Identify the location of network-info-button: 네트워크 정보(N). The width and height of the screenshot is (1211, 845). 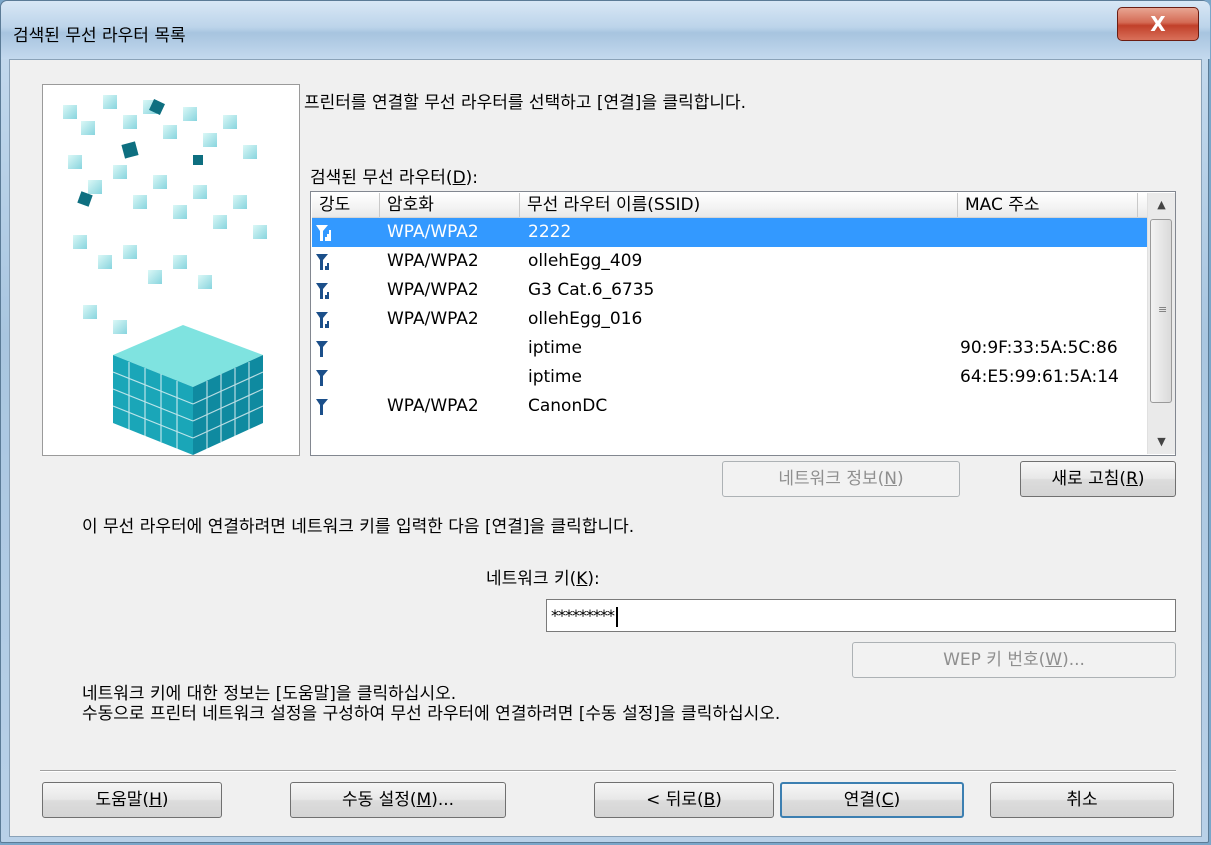
(841, 479).